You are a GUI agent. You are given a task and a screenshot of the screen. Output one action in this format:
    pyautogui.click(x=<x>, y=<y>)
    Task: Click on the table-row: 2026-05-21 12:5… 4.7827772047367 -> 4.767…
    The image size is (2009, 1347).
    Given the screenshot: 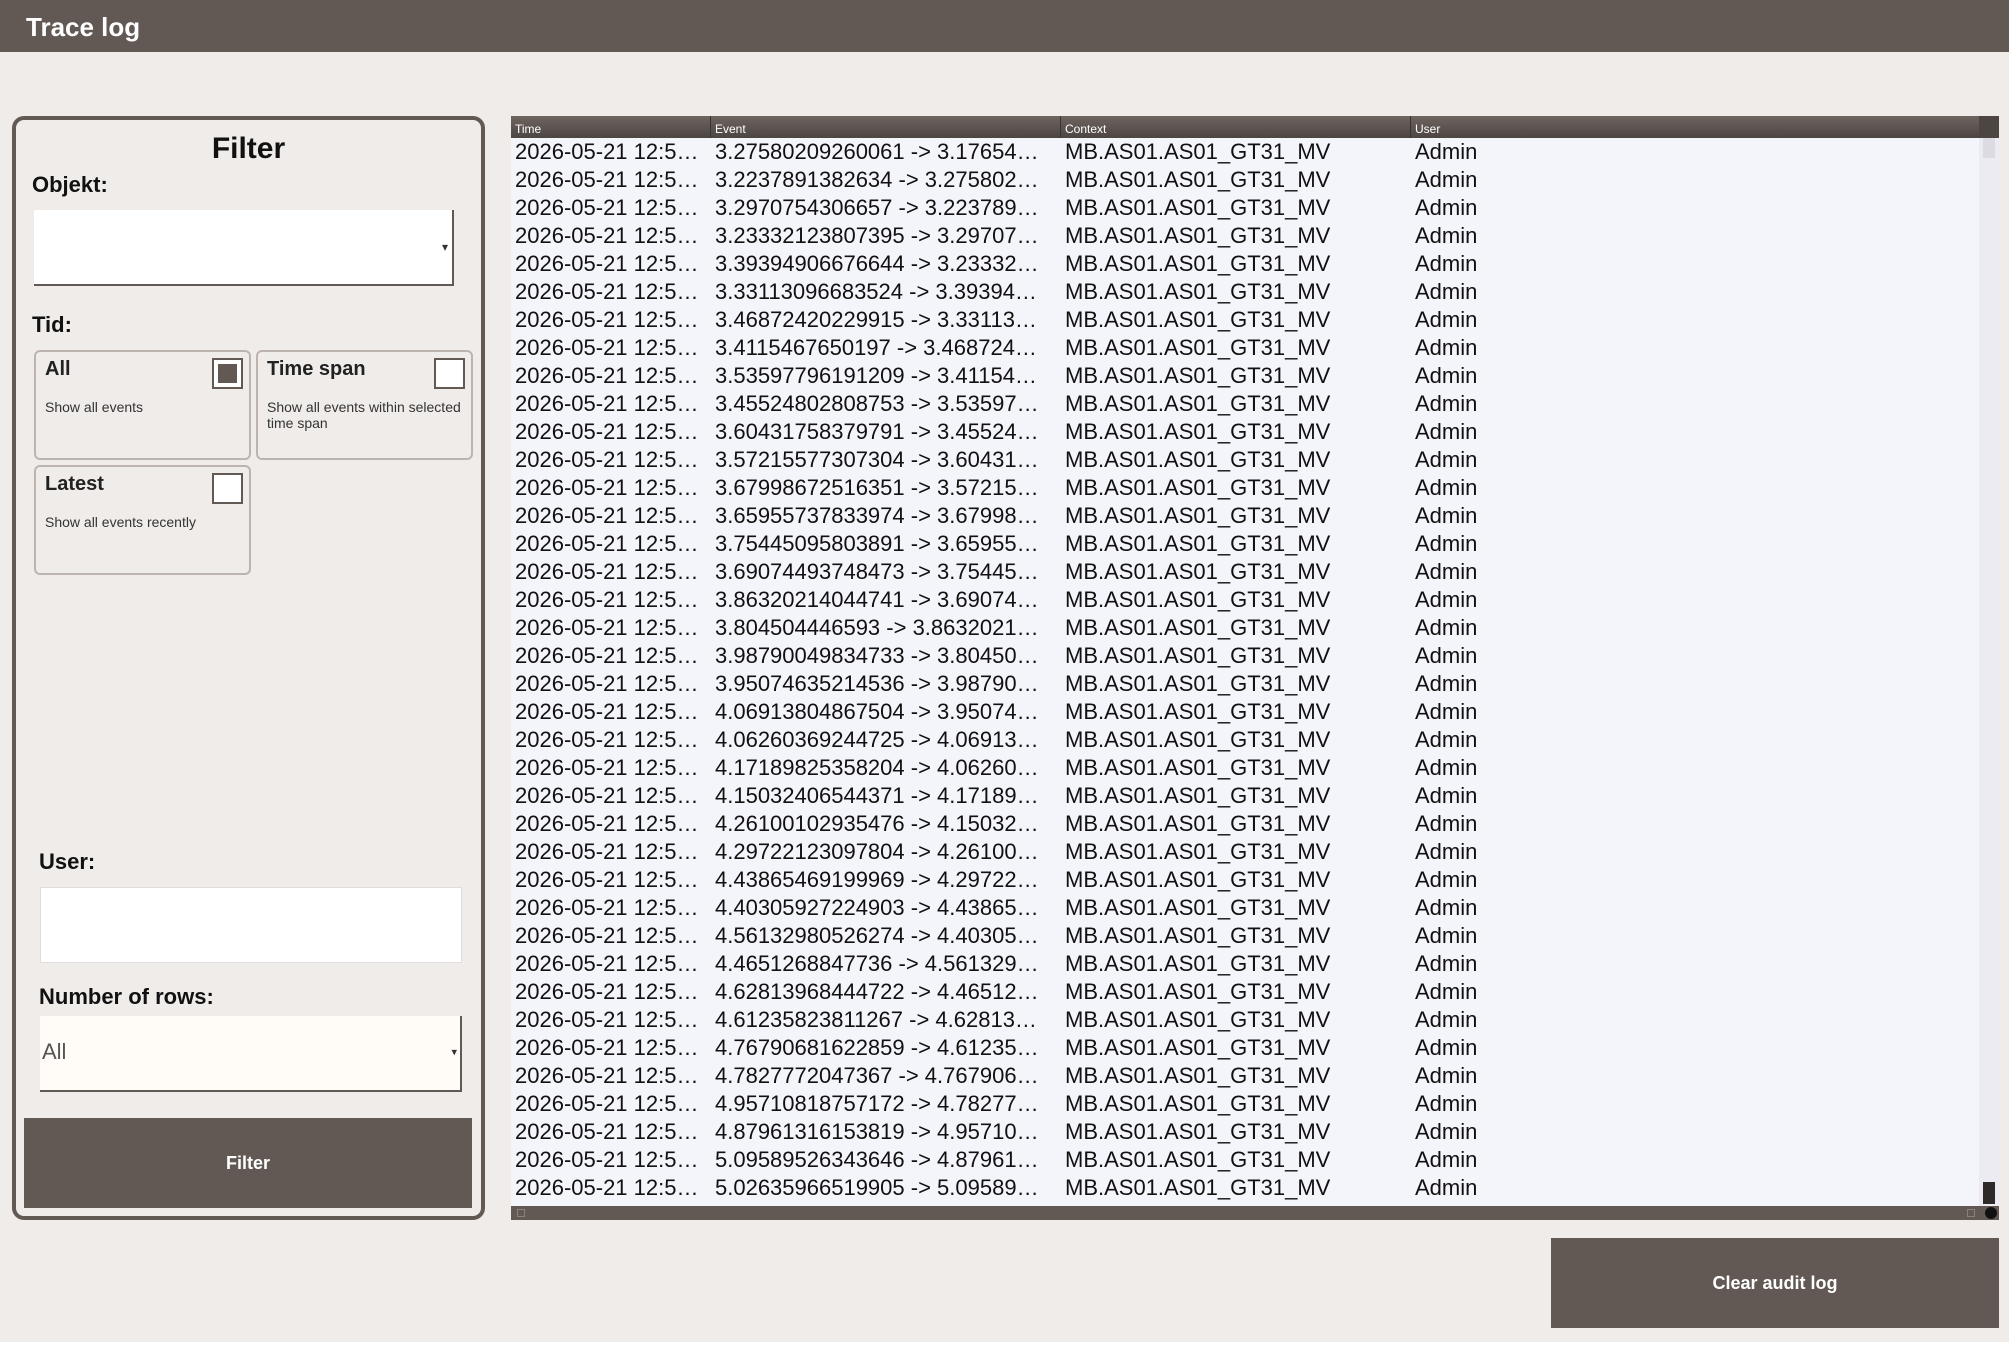 What is the action you would take?
    pyautogui.click(x=1245, y=1076)
    